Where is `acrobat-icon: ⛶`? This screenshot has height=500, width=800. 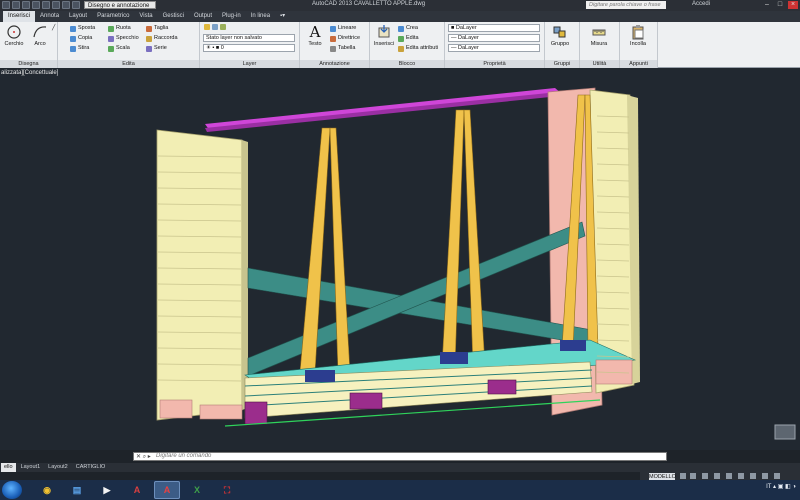 acrobat-icon: ⛶ is located at coordinates (227, 490).